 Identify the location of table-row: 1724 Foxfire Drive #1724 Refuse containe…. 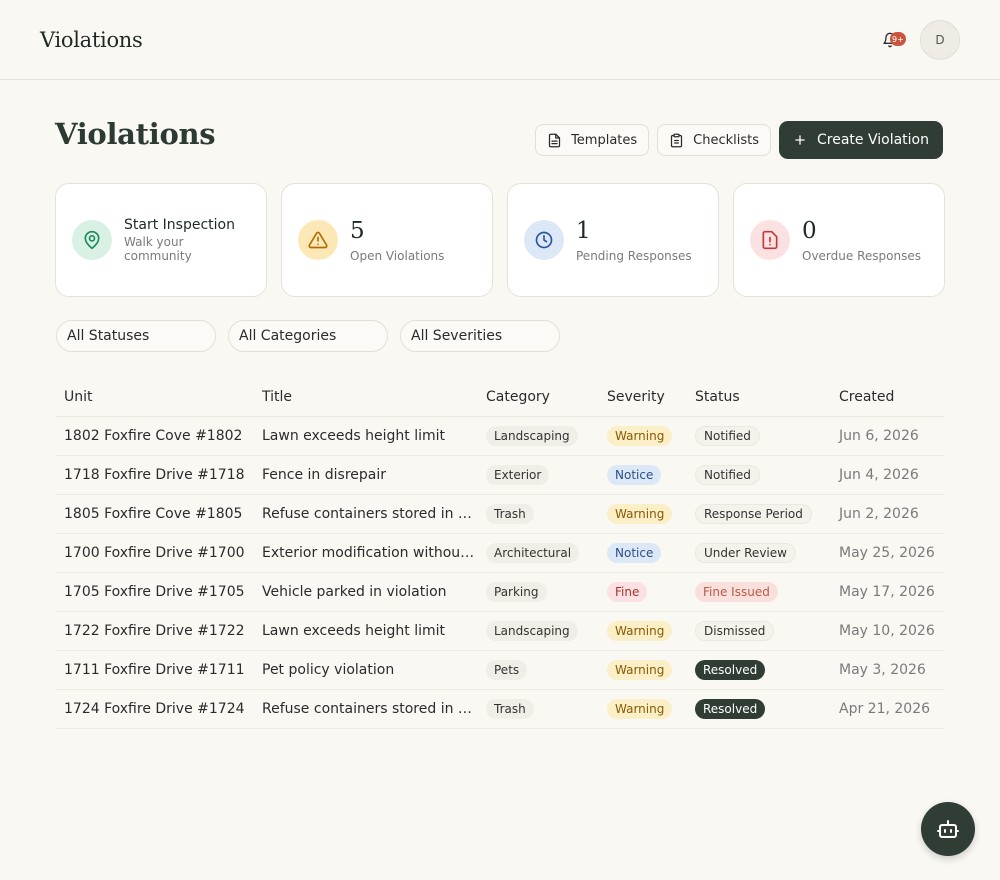
(500, 709).